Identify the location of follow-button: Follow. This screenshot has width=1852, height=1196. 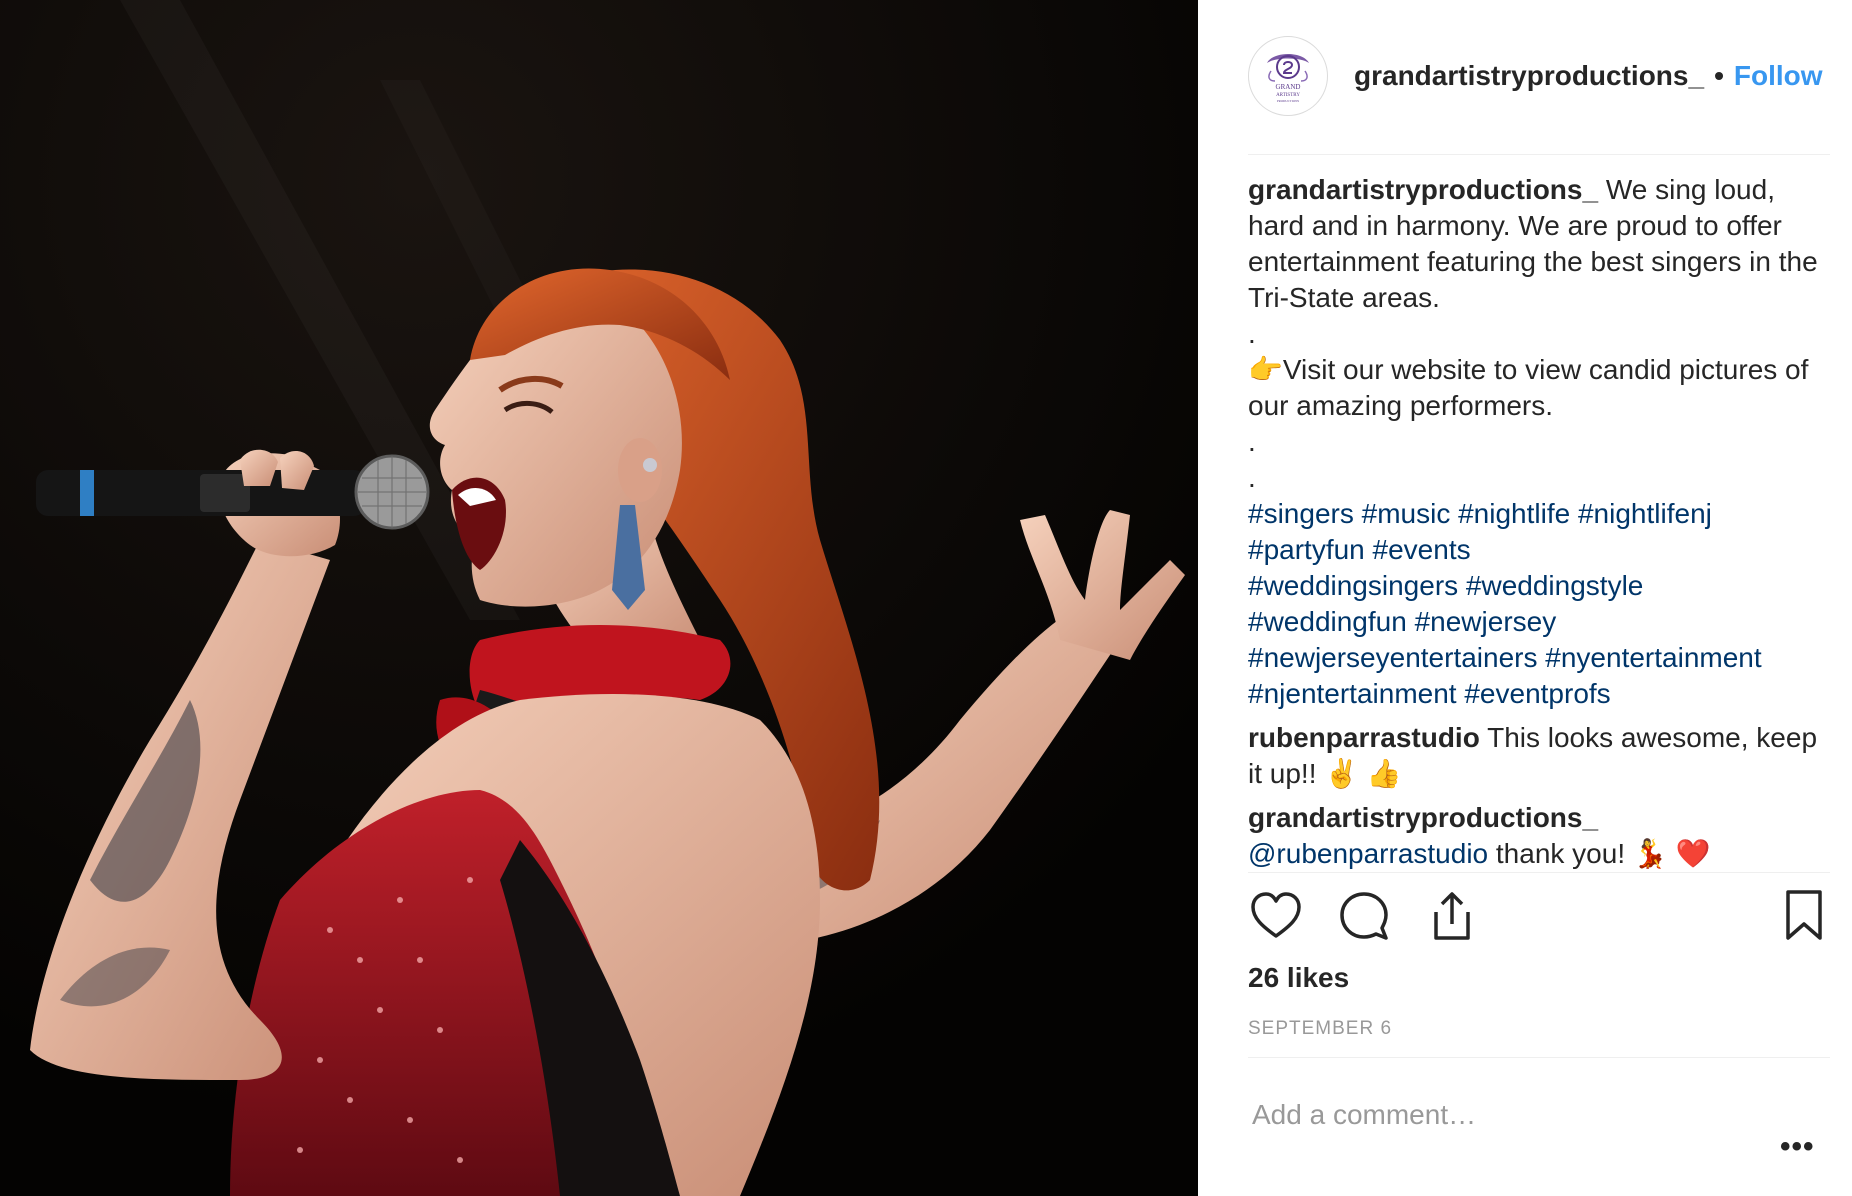
(1778, 76).